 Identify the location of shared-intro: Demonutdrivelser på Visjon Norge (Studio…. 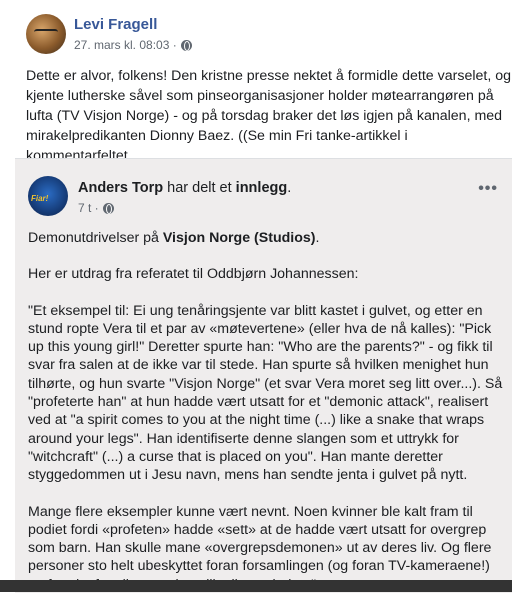
(267, 238).